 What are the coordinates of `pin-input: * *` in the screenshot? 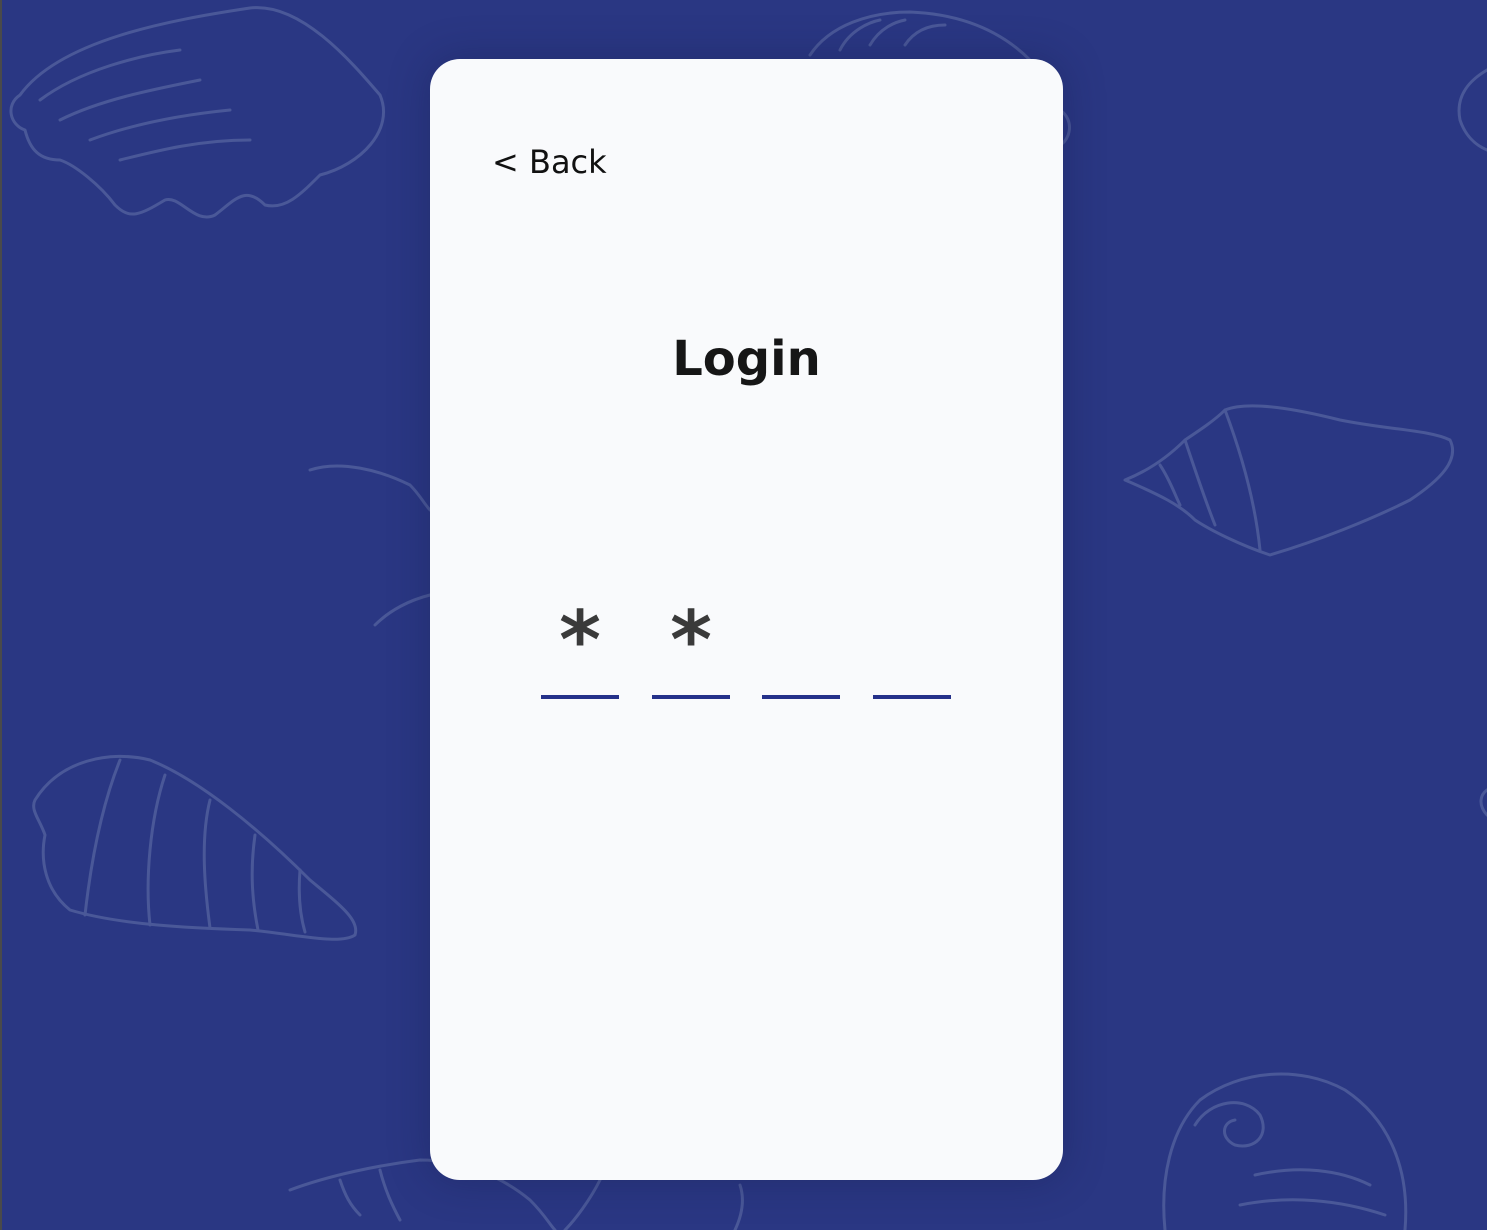 It's located at (751, 644).